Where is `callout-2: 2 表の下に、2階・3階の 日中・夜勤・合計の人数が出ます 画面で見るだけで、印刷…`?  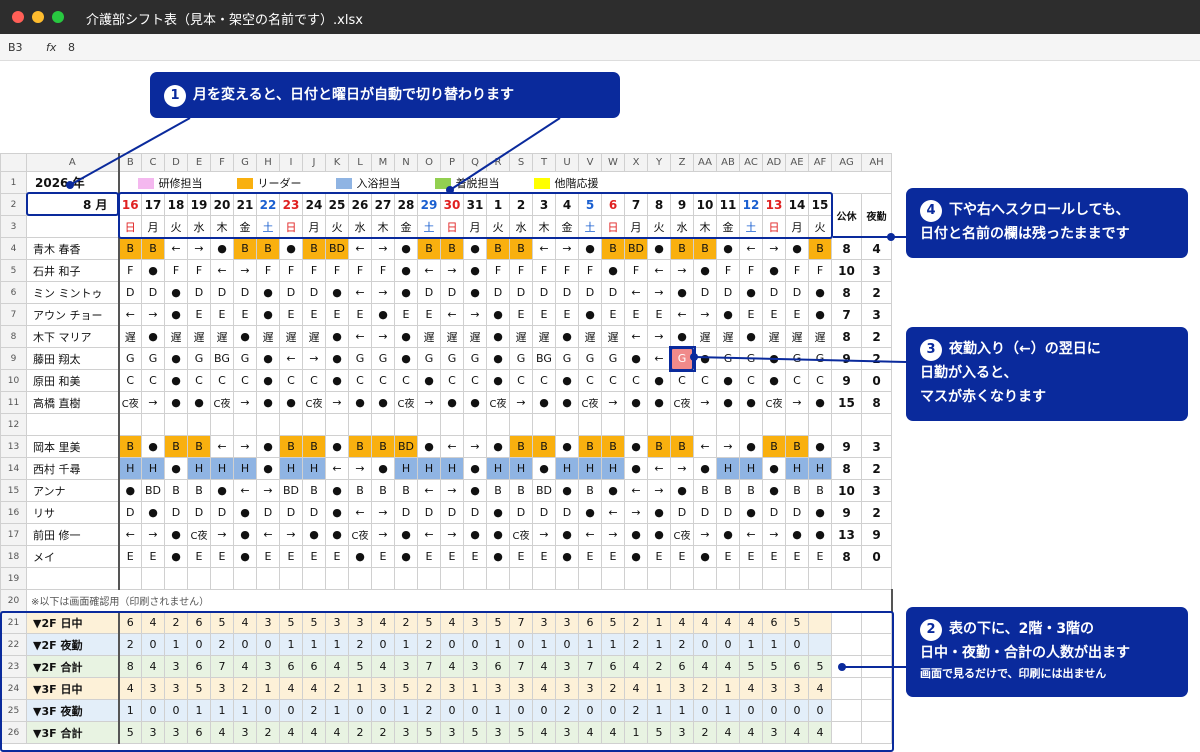
callout-2: 2 表の下に、2階・3階の 日中・夜勤・合計の人数が出ます 画面で見るだけで、印刷… is located at coordinates (1047, 652).